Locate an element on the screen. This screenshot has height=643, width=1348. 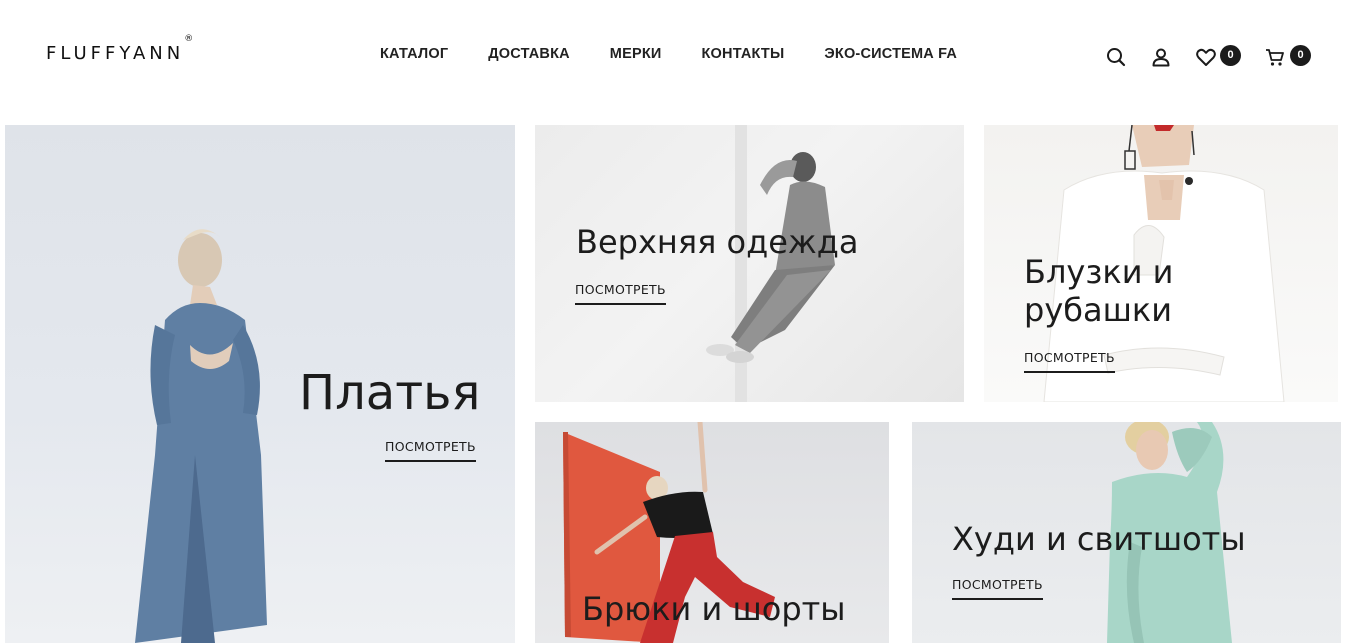
view-hoodies-link: ПОСМОТРЕТЬ is located at coordinates (997, 588).